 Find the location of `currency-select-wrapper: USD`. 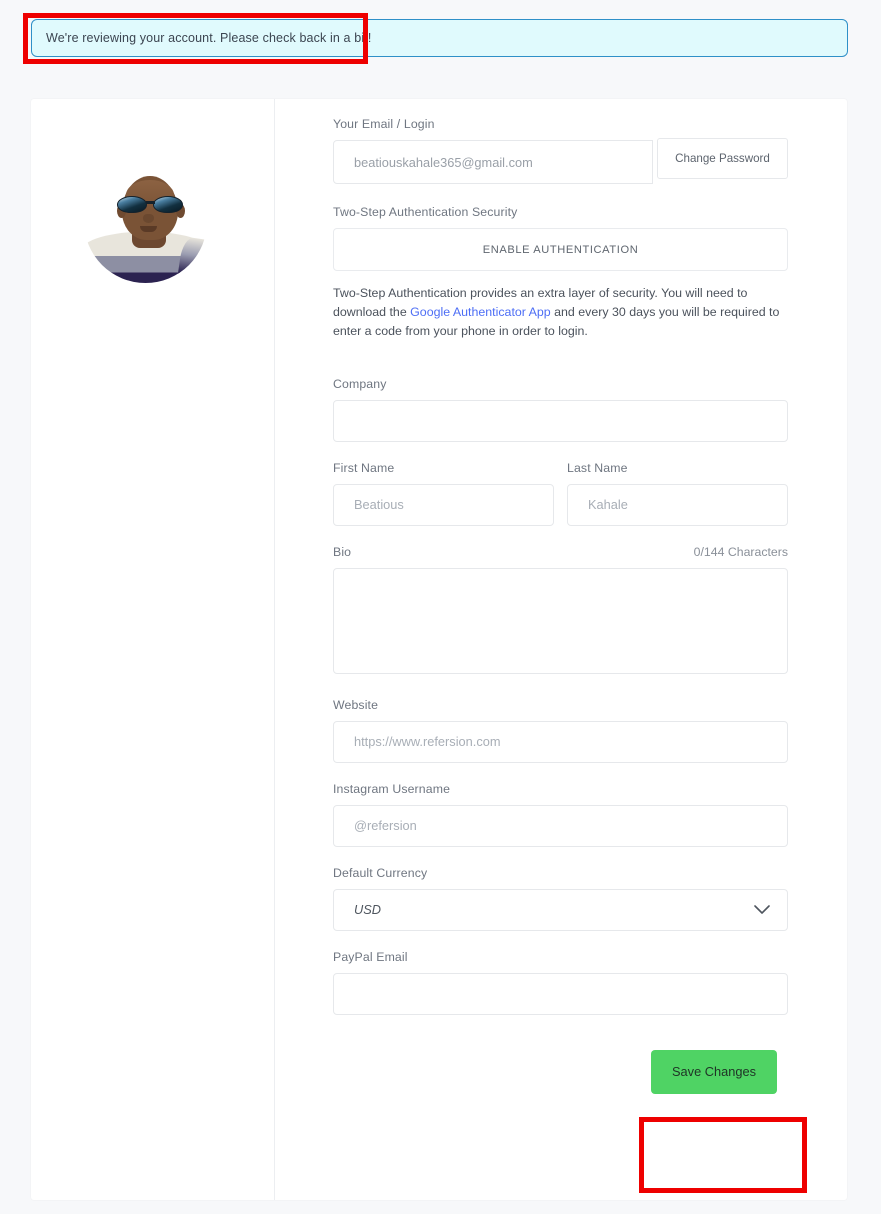

currency-select-wrapper: USD is located at coordinates (560, 909).